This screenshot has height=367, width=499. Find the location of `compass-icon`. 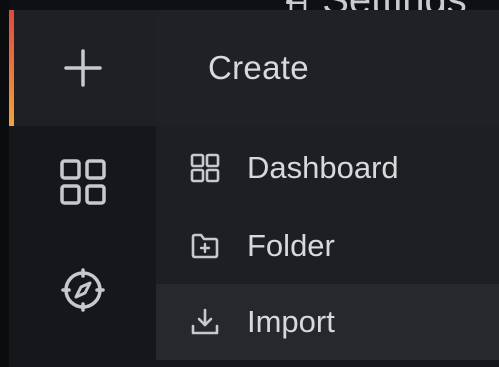

compass-icon is located at coordinates (82, 290).